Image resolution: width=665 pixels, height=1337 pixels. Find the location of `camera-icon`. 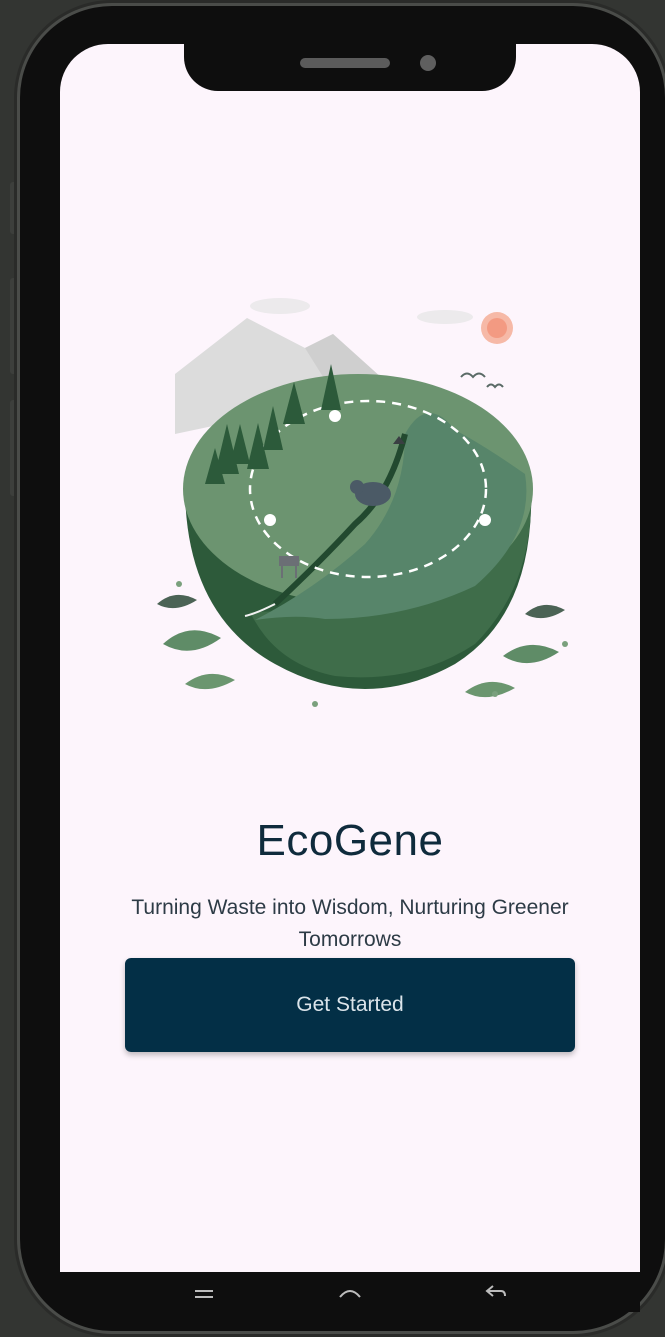

camera-icon is located at coordinates (428, 63).